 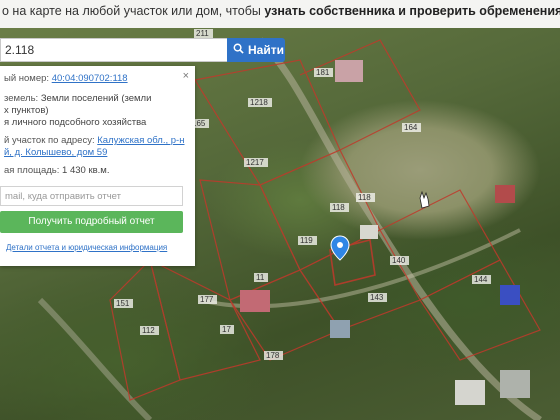 I want to click on address-row-2: й, д. Колышево, дом 59, so click(x=55, y=152).